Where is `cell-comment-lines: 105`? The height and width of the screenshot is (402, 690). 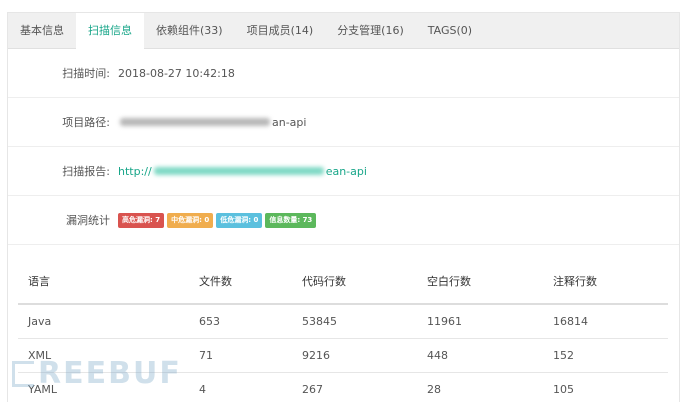 cell-comment-lines: 105 is located at coordinates (605, 387).